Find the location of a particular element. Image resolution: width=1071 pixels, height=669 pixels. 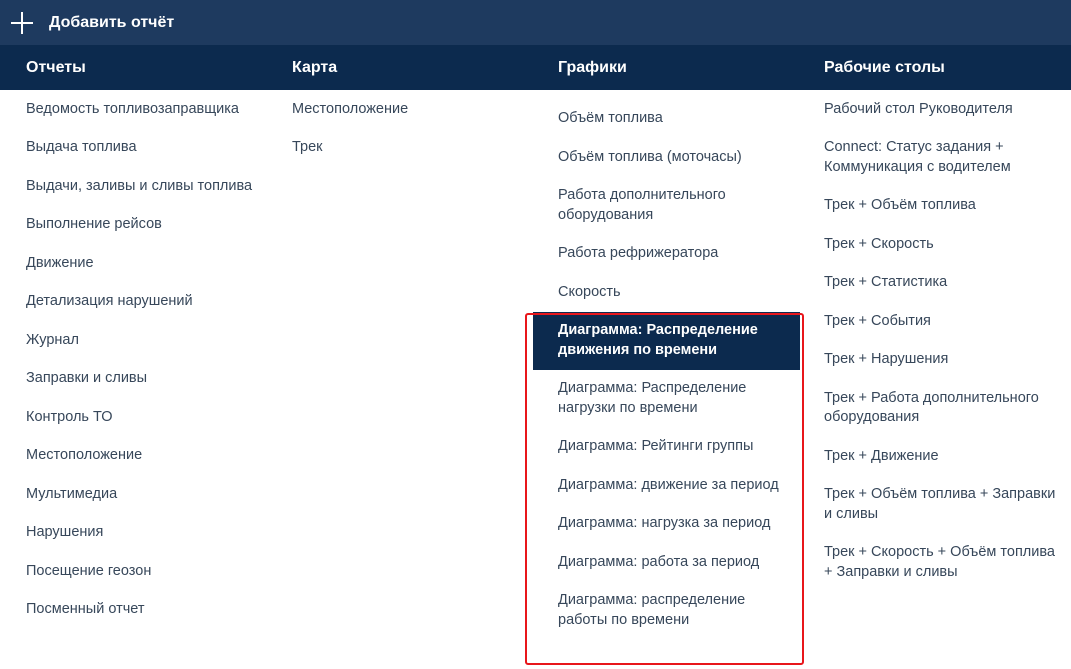

reports-item: Посещение геозон is located at coordinates (151, 571).